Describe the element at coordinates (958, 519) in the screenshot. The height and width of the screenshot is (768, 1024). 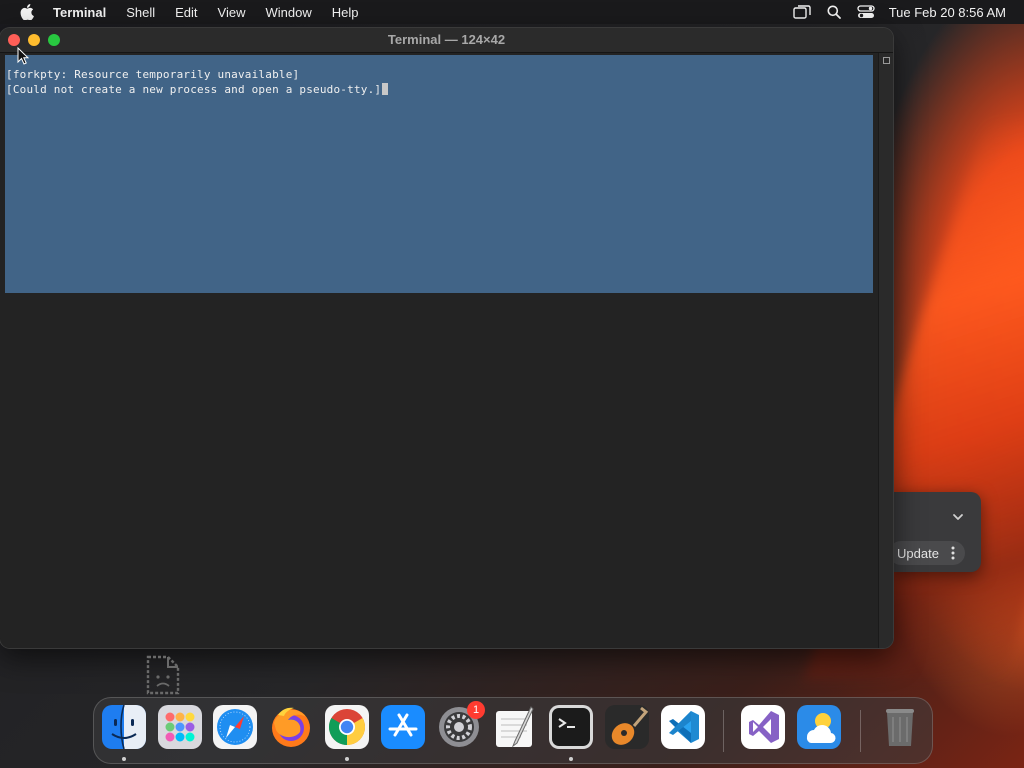
I see `chevron-down-icon` at that location.